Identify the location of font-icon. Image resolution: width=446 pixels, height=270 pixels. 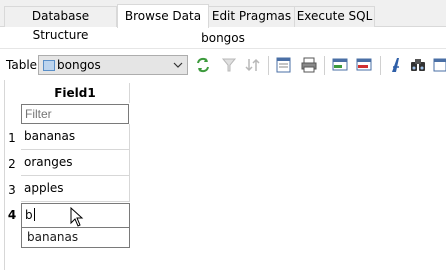
(396, 65).